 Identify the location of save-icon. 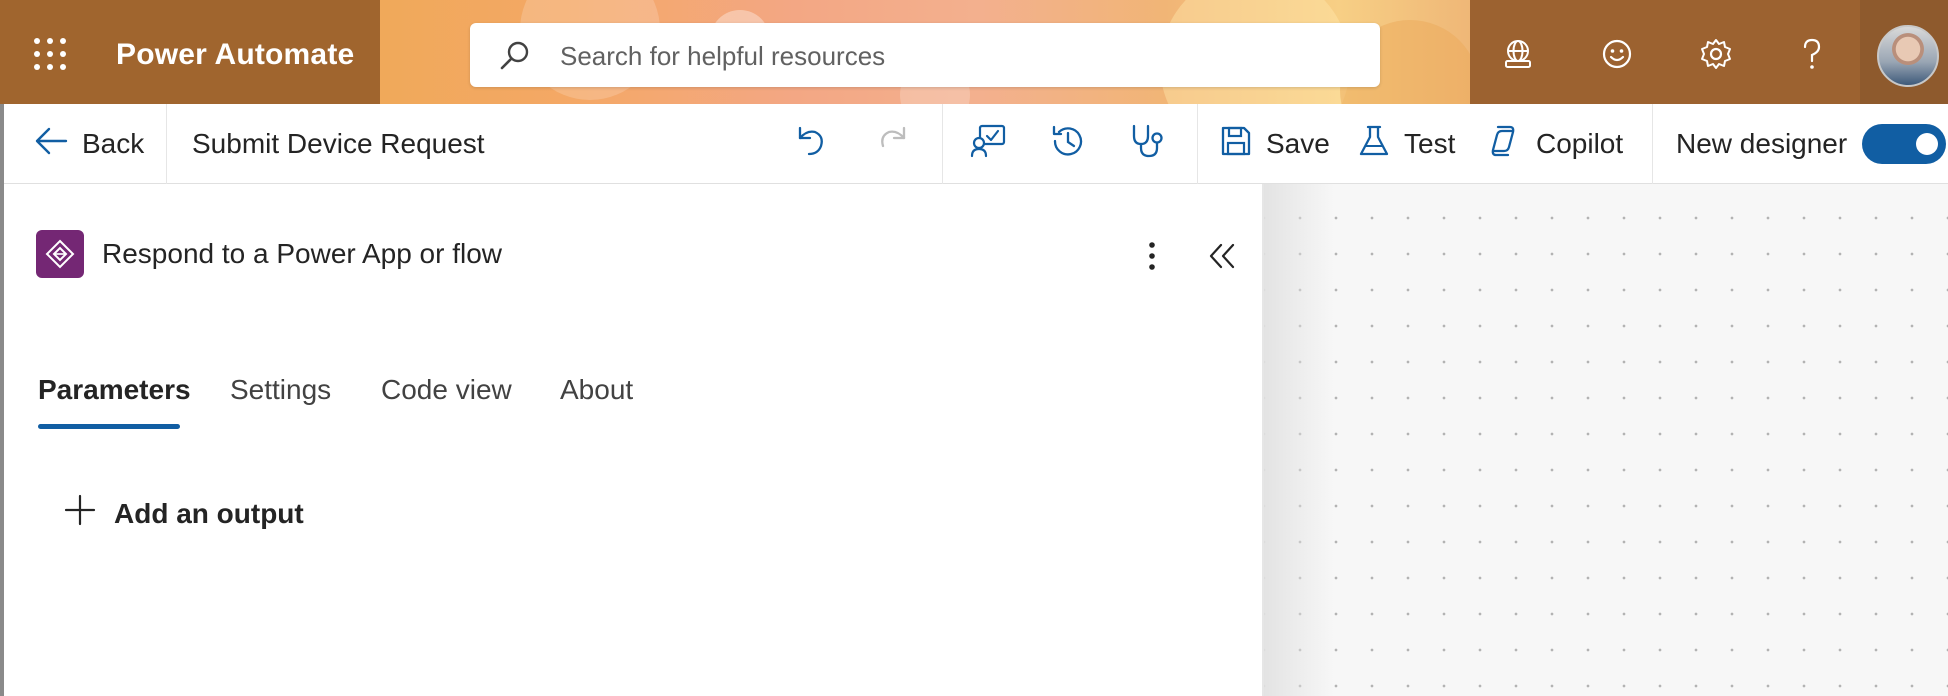
(1236, 144).